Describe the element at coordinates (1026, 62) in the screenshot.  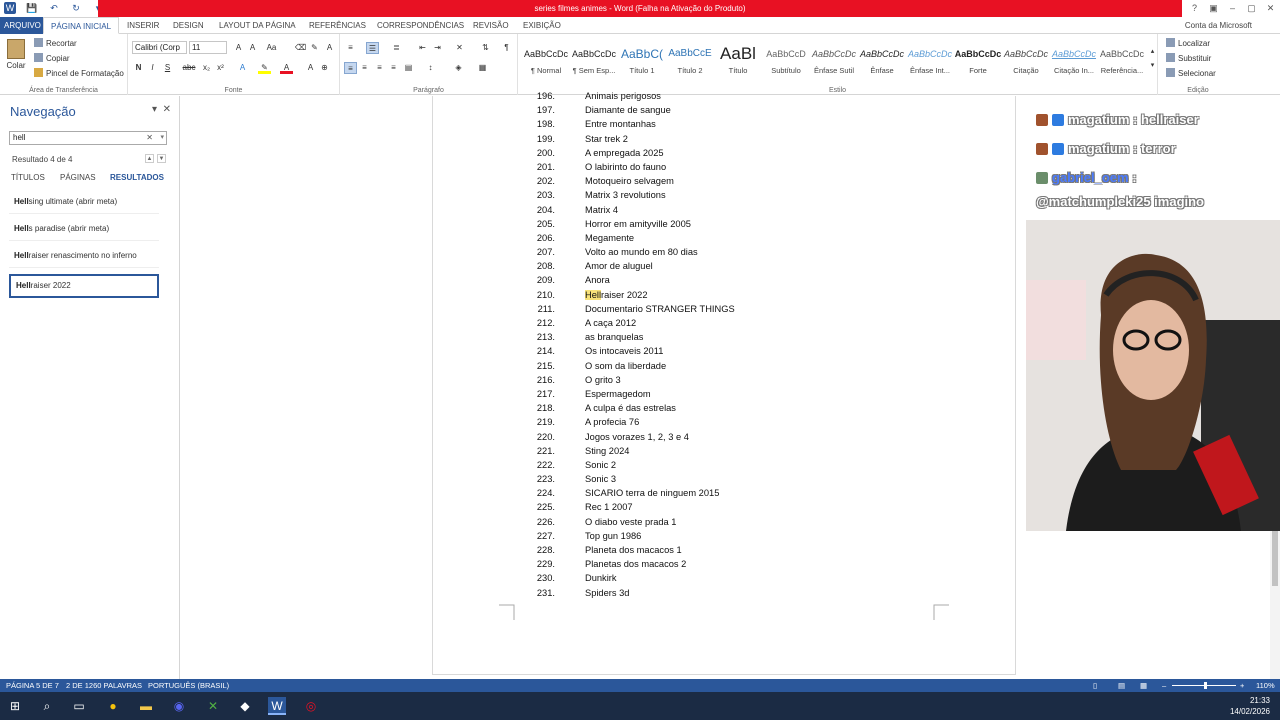
I see `style-quote: AaBbCcDc Citação` at that location.